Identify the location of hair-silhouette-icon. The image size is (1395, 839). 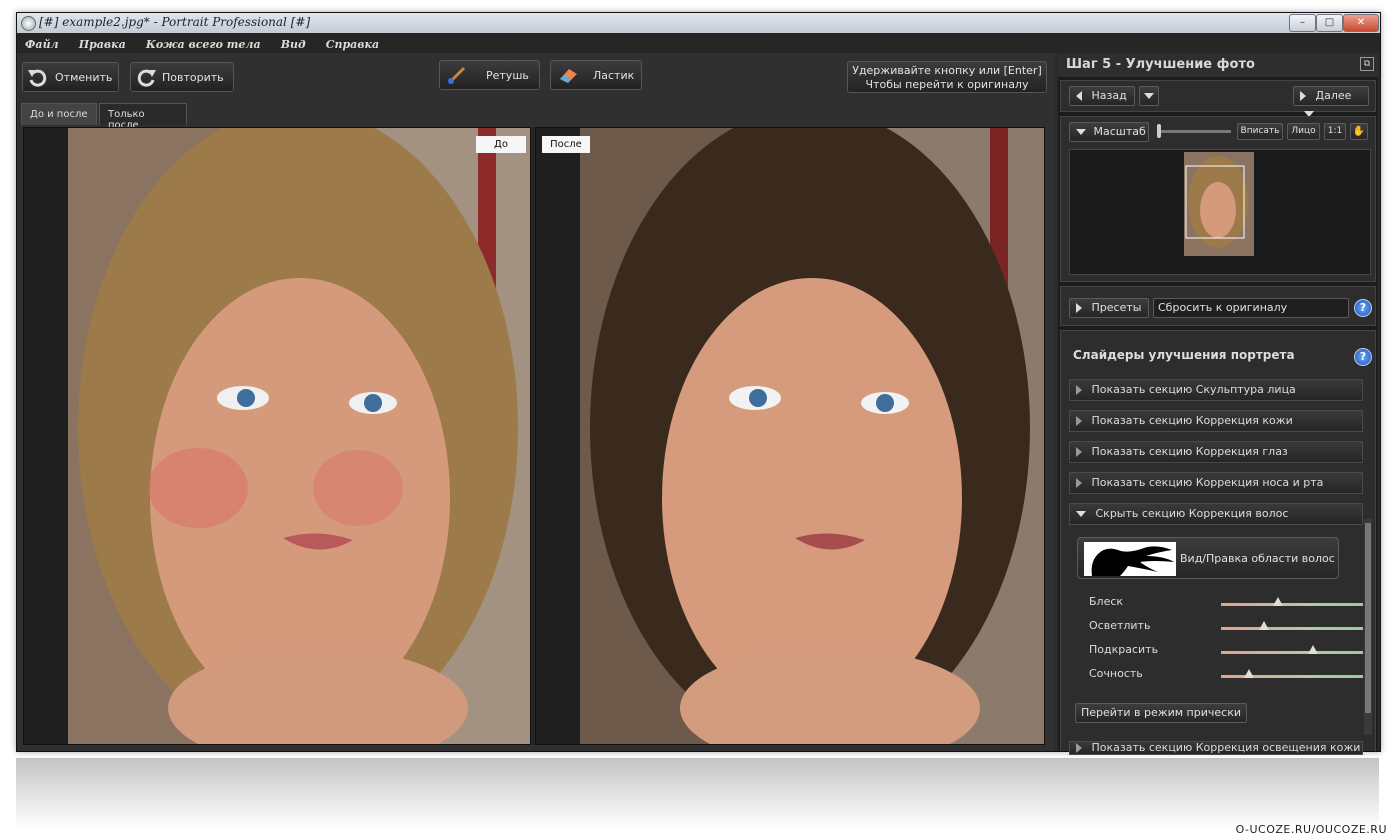
(1130, 559).